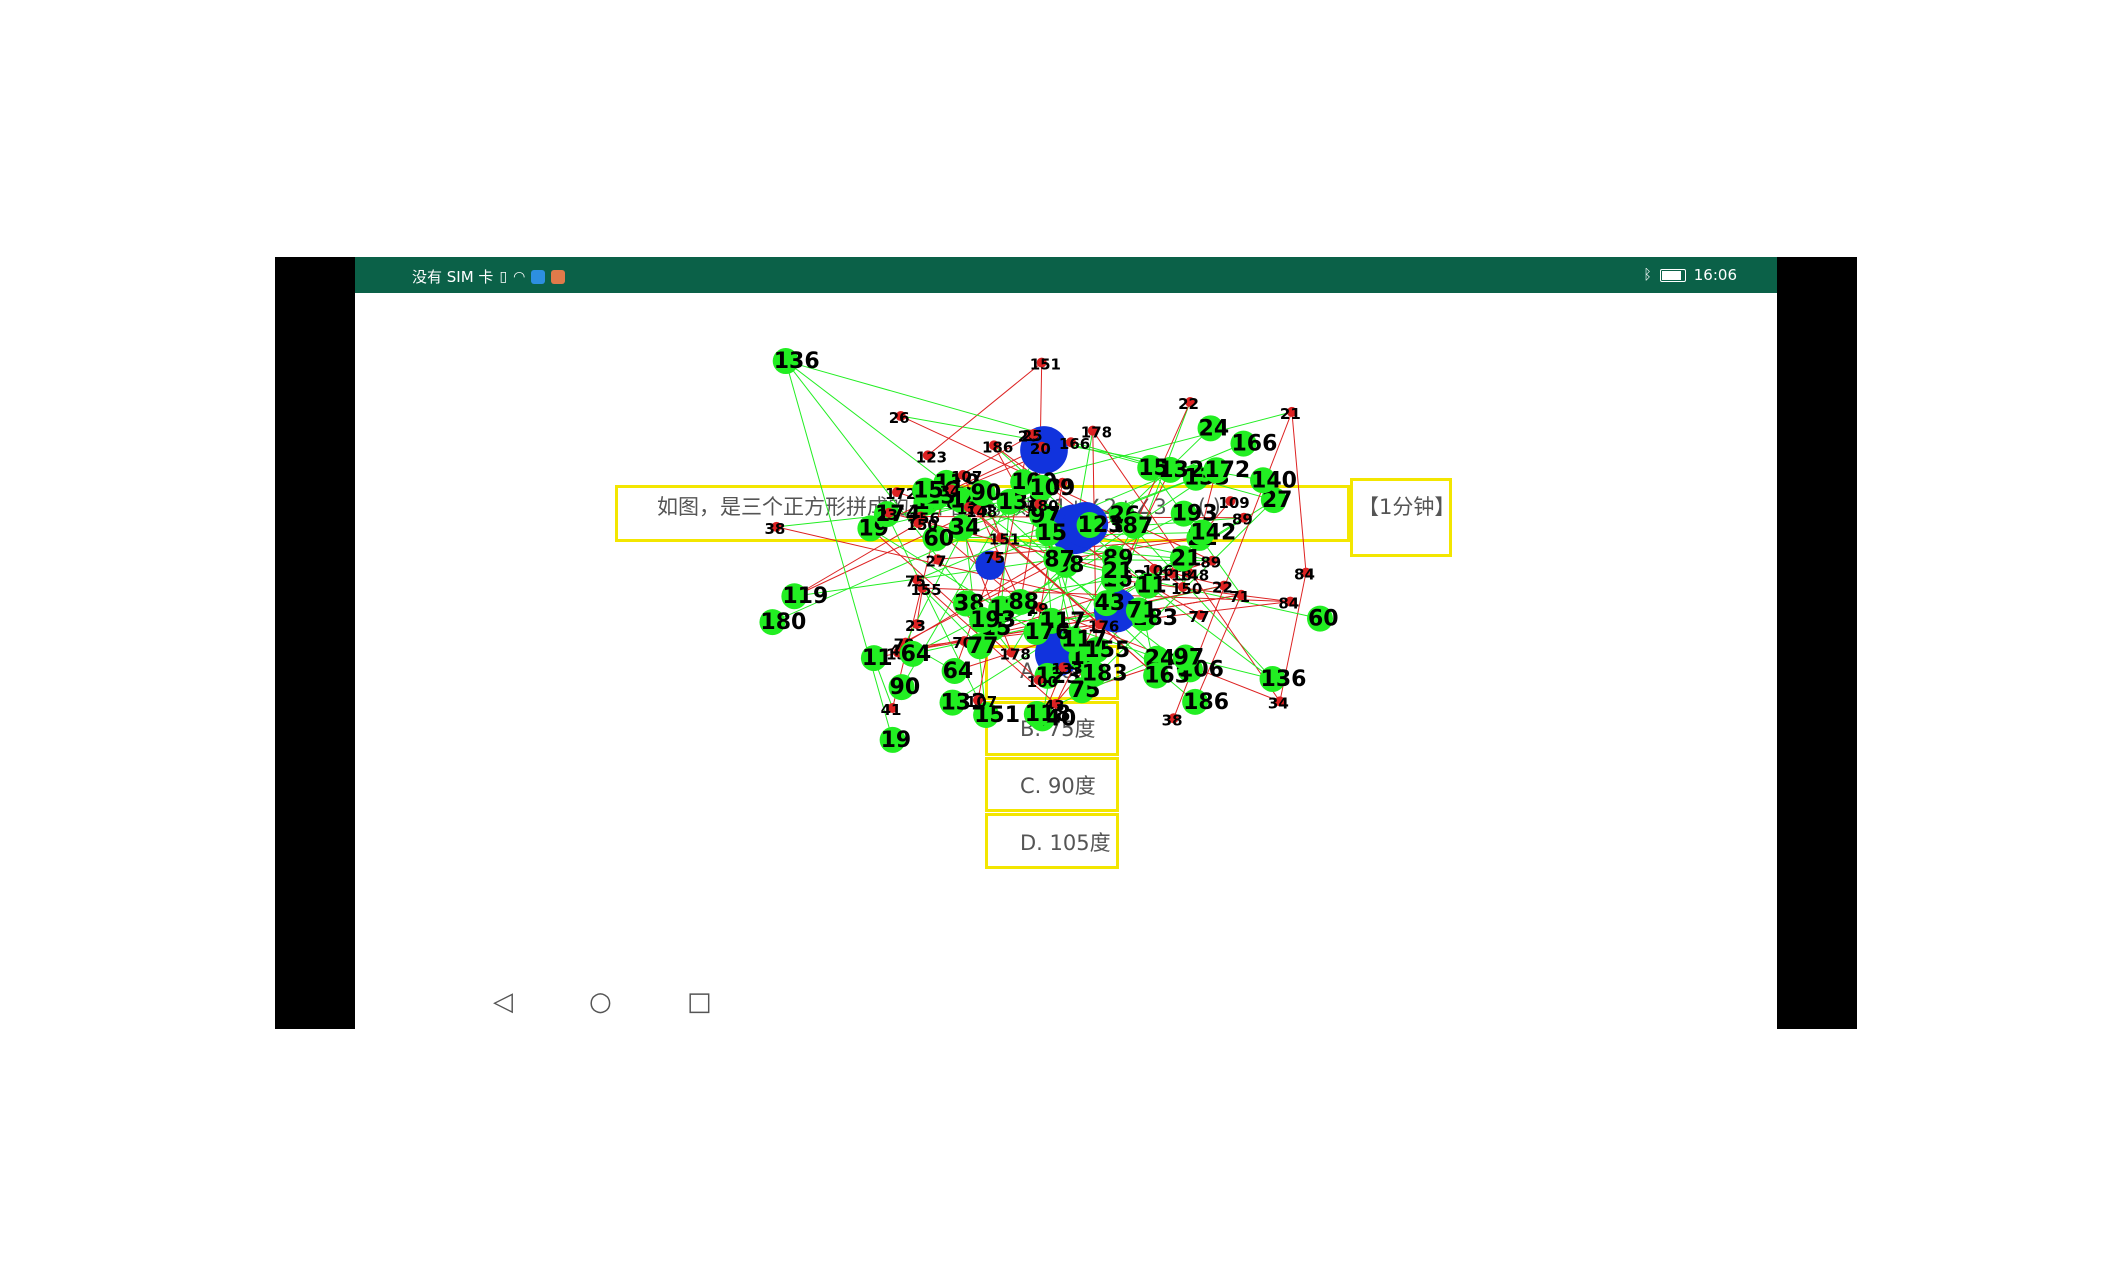  What do you see at coordinates (1105, 674) in the screenshot?
I see `overlay-node-label: 183` at bounding box center [1105, 674].